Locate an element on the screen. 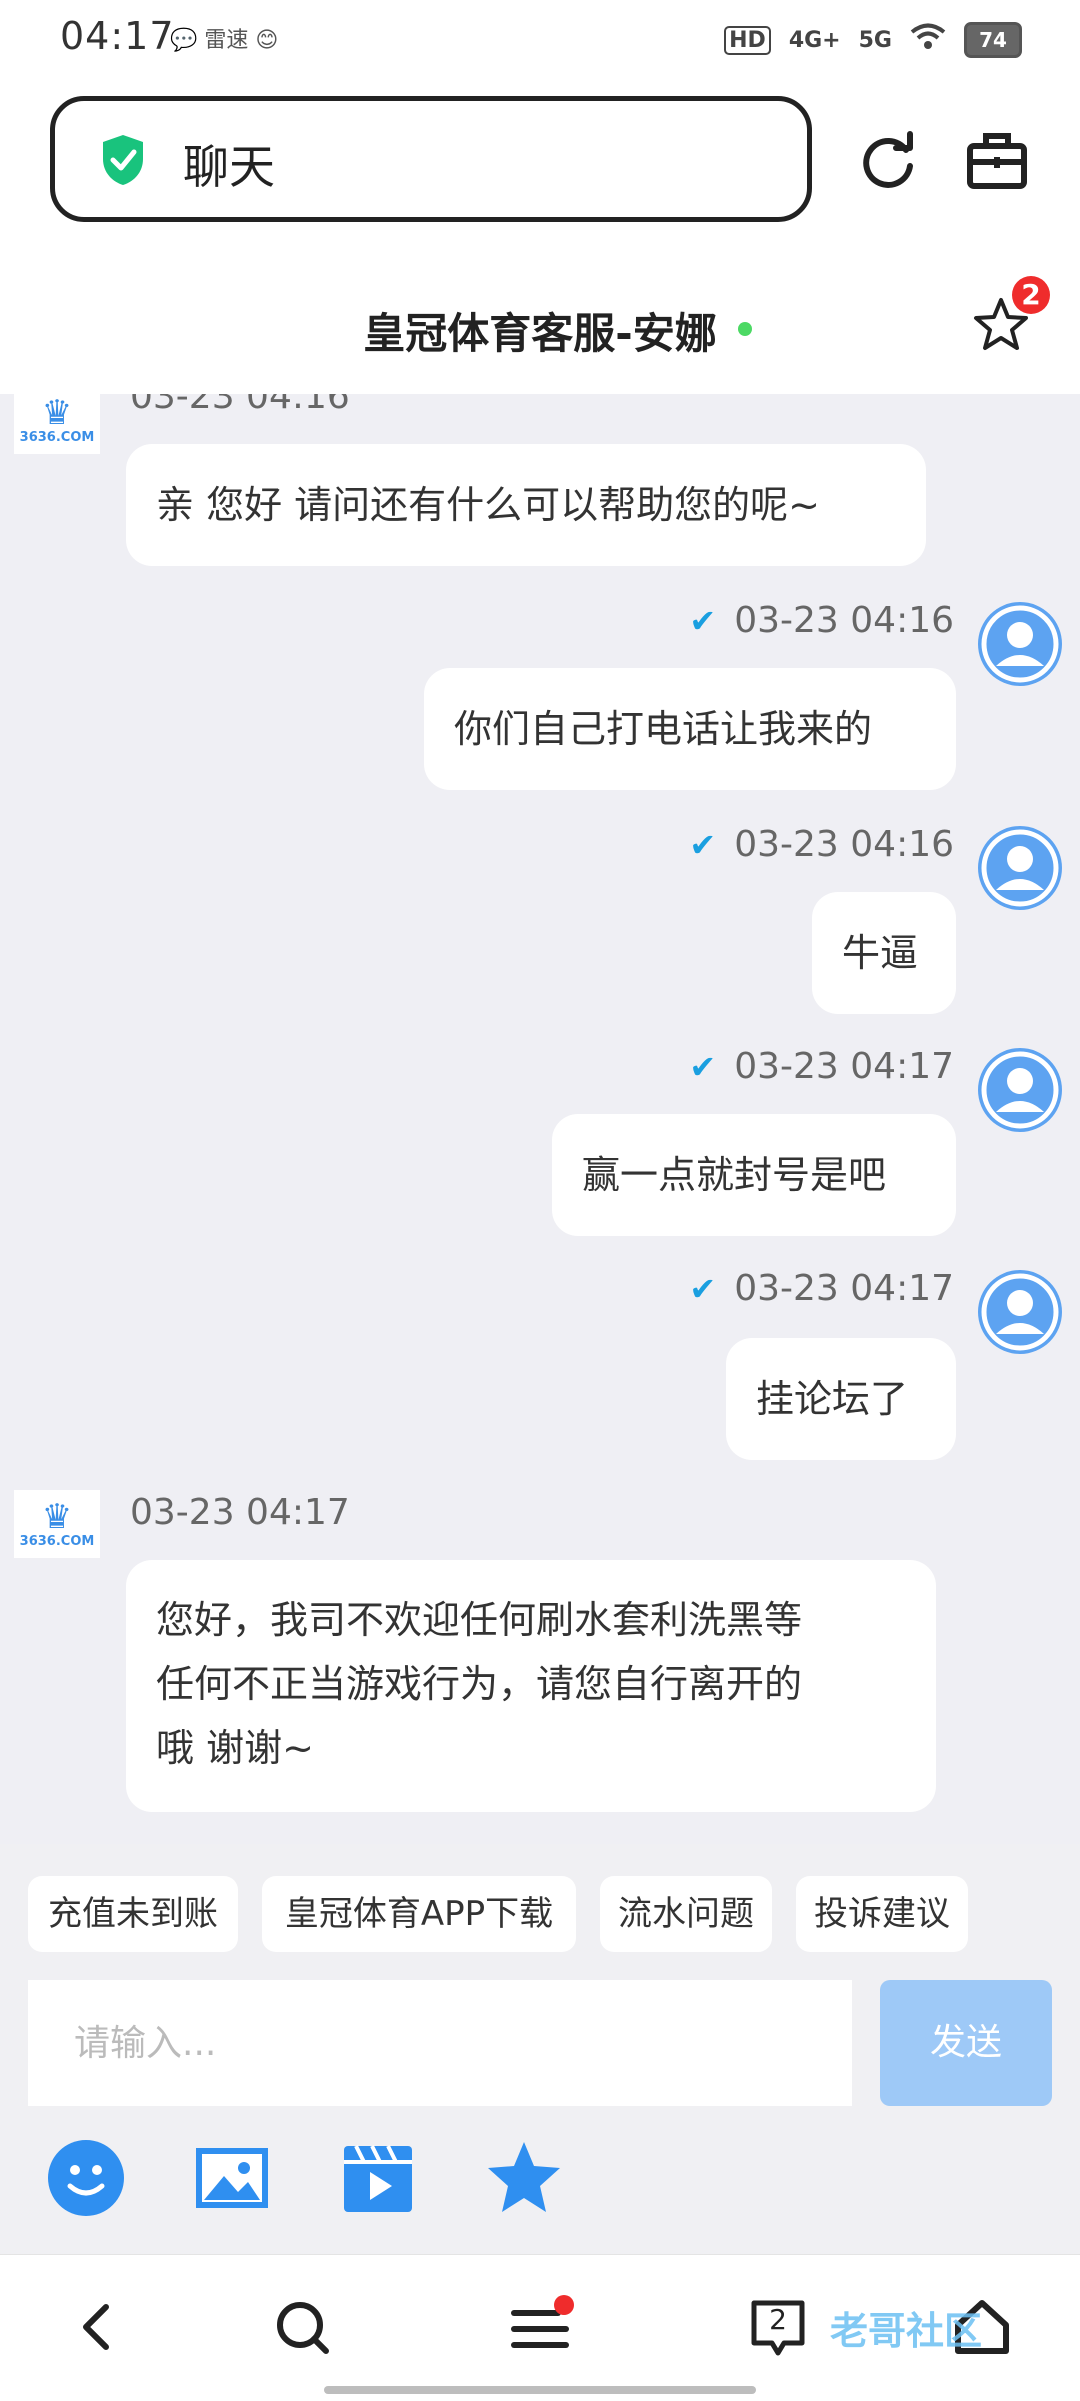 This screenshot has height=2401, width=1080. search-icon is located at coordinates (302, 2327).